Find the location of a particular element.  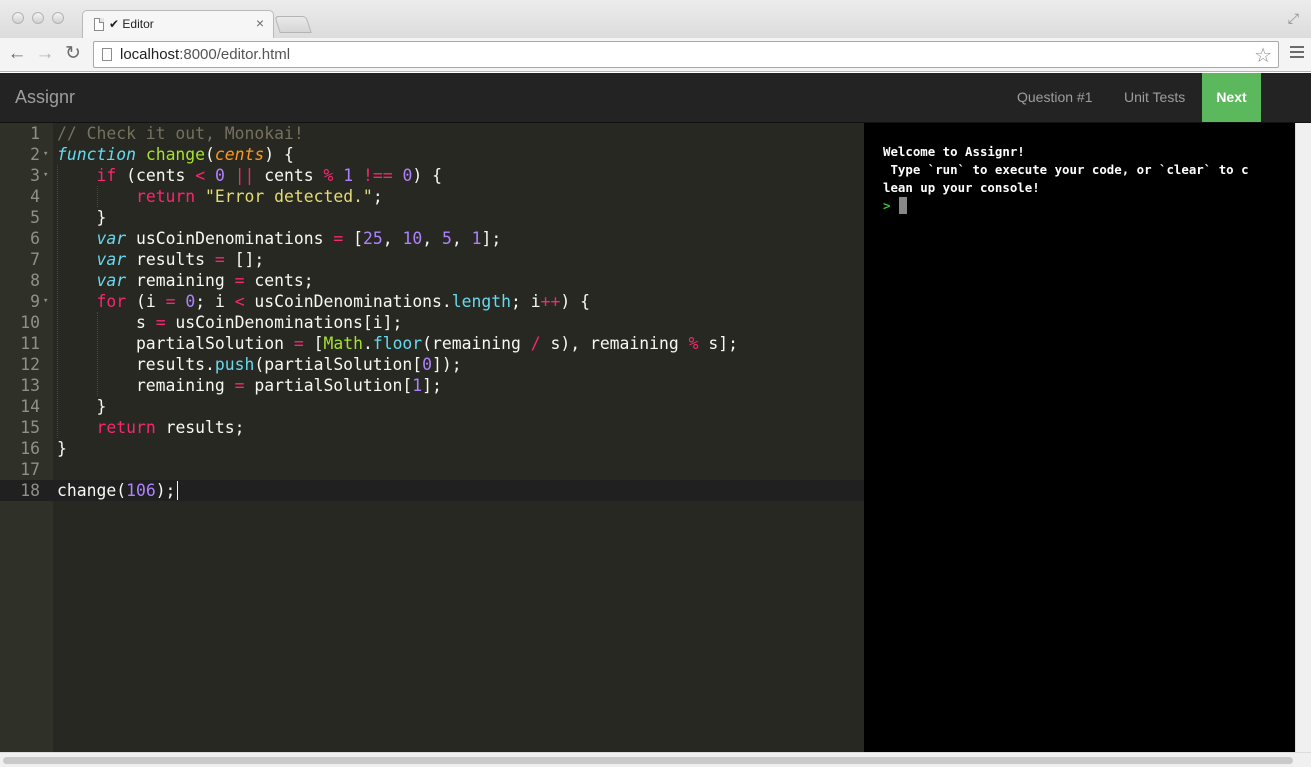

code-token: / is located at coordinates (535, 343).